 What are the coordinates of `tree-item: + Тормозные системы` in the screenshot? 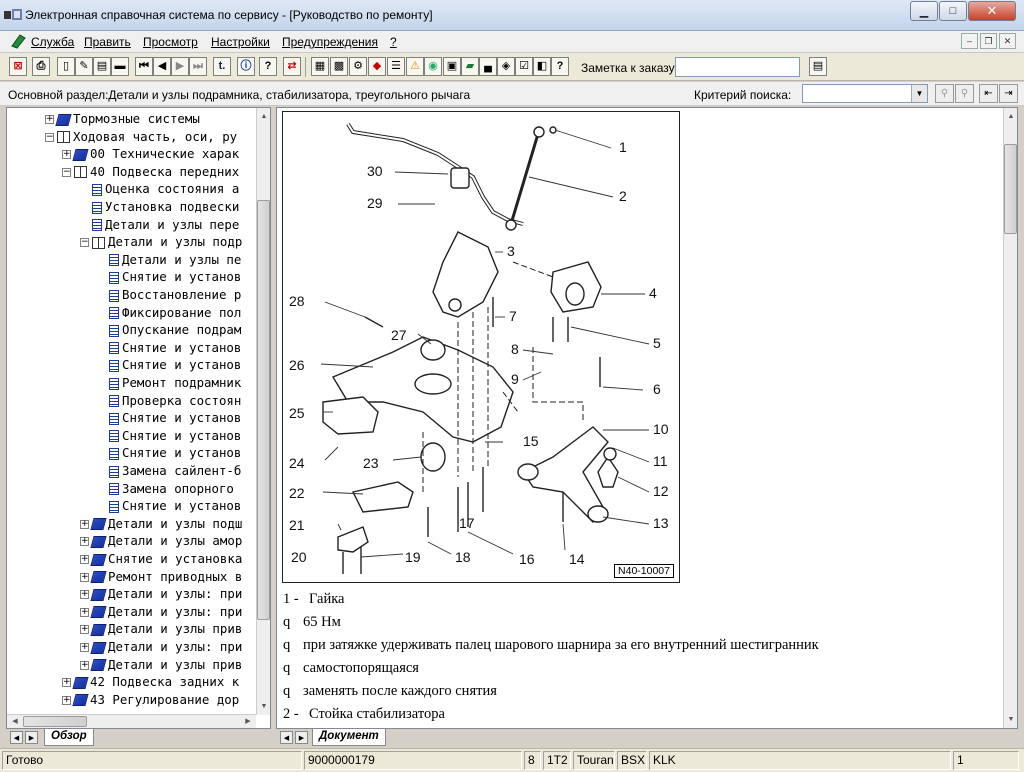 It's located at (122, 118).